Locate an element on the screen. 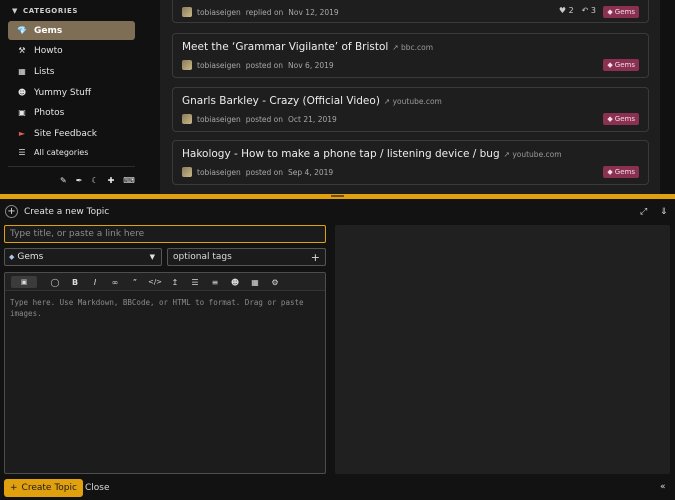 The image size is (675, 500). close-button: Close is located at coordinates (97, 488).